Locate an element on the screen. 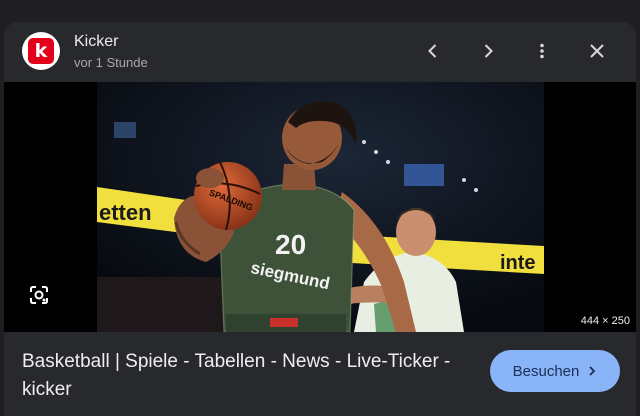 This screenshot has height=416, width=640. previous-button is located at coordinates (433, 51).